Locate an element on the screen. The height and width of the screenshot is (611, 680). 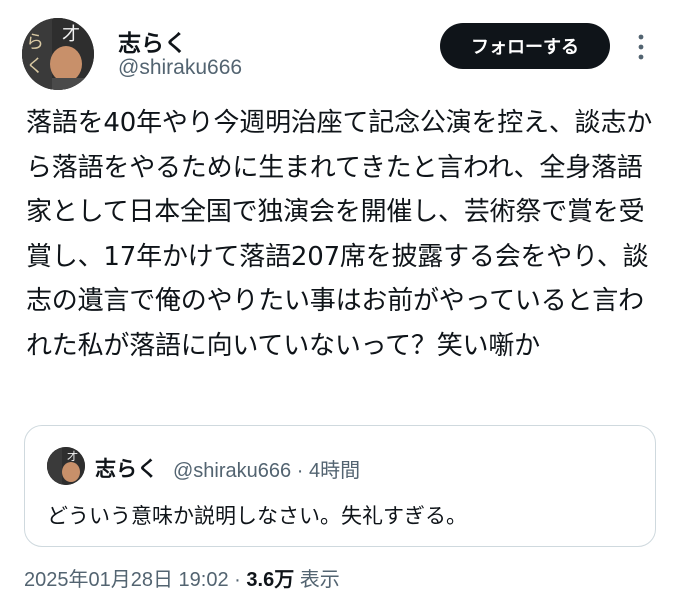
more-vertical-icon is located at coordinates (641, 47).